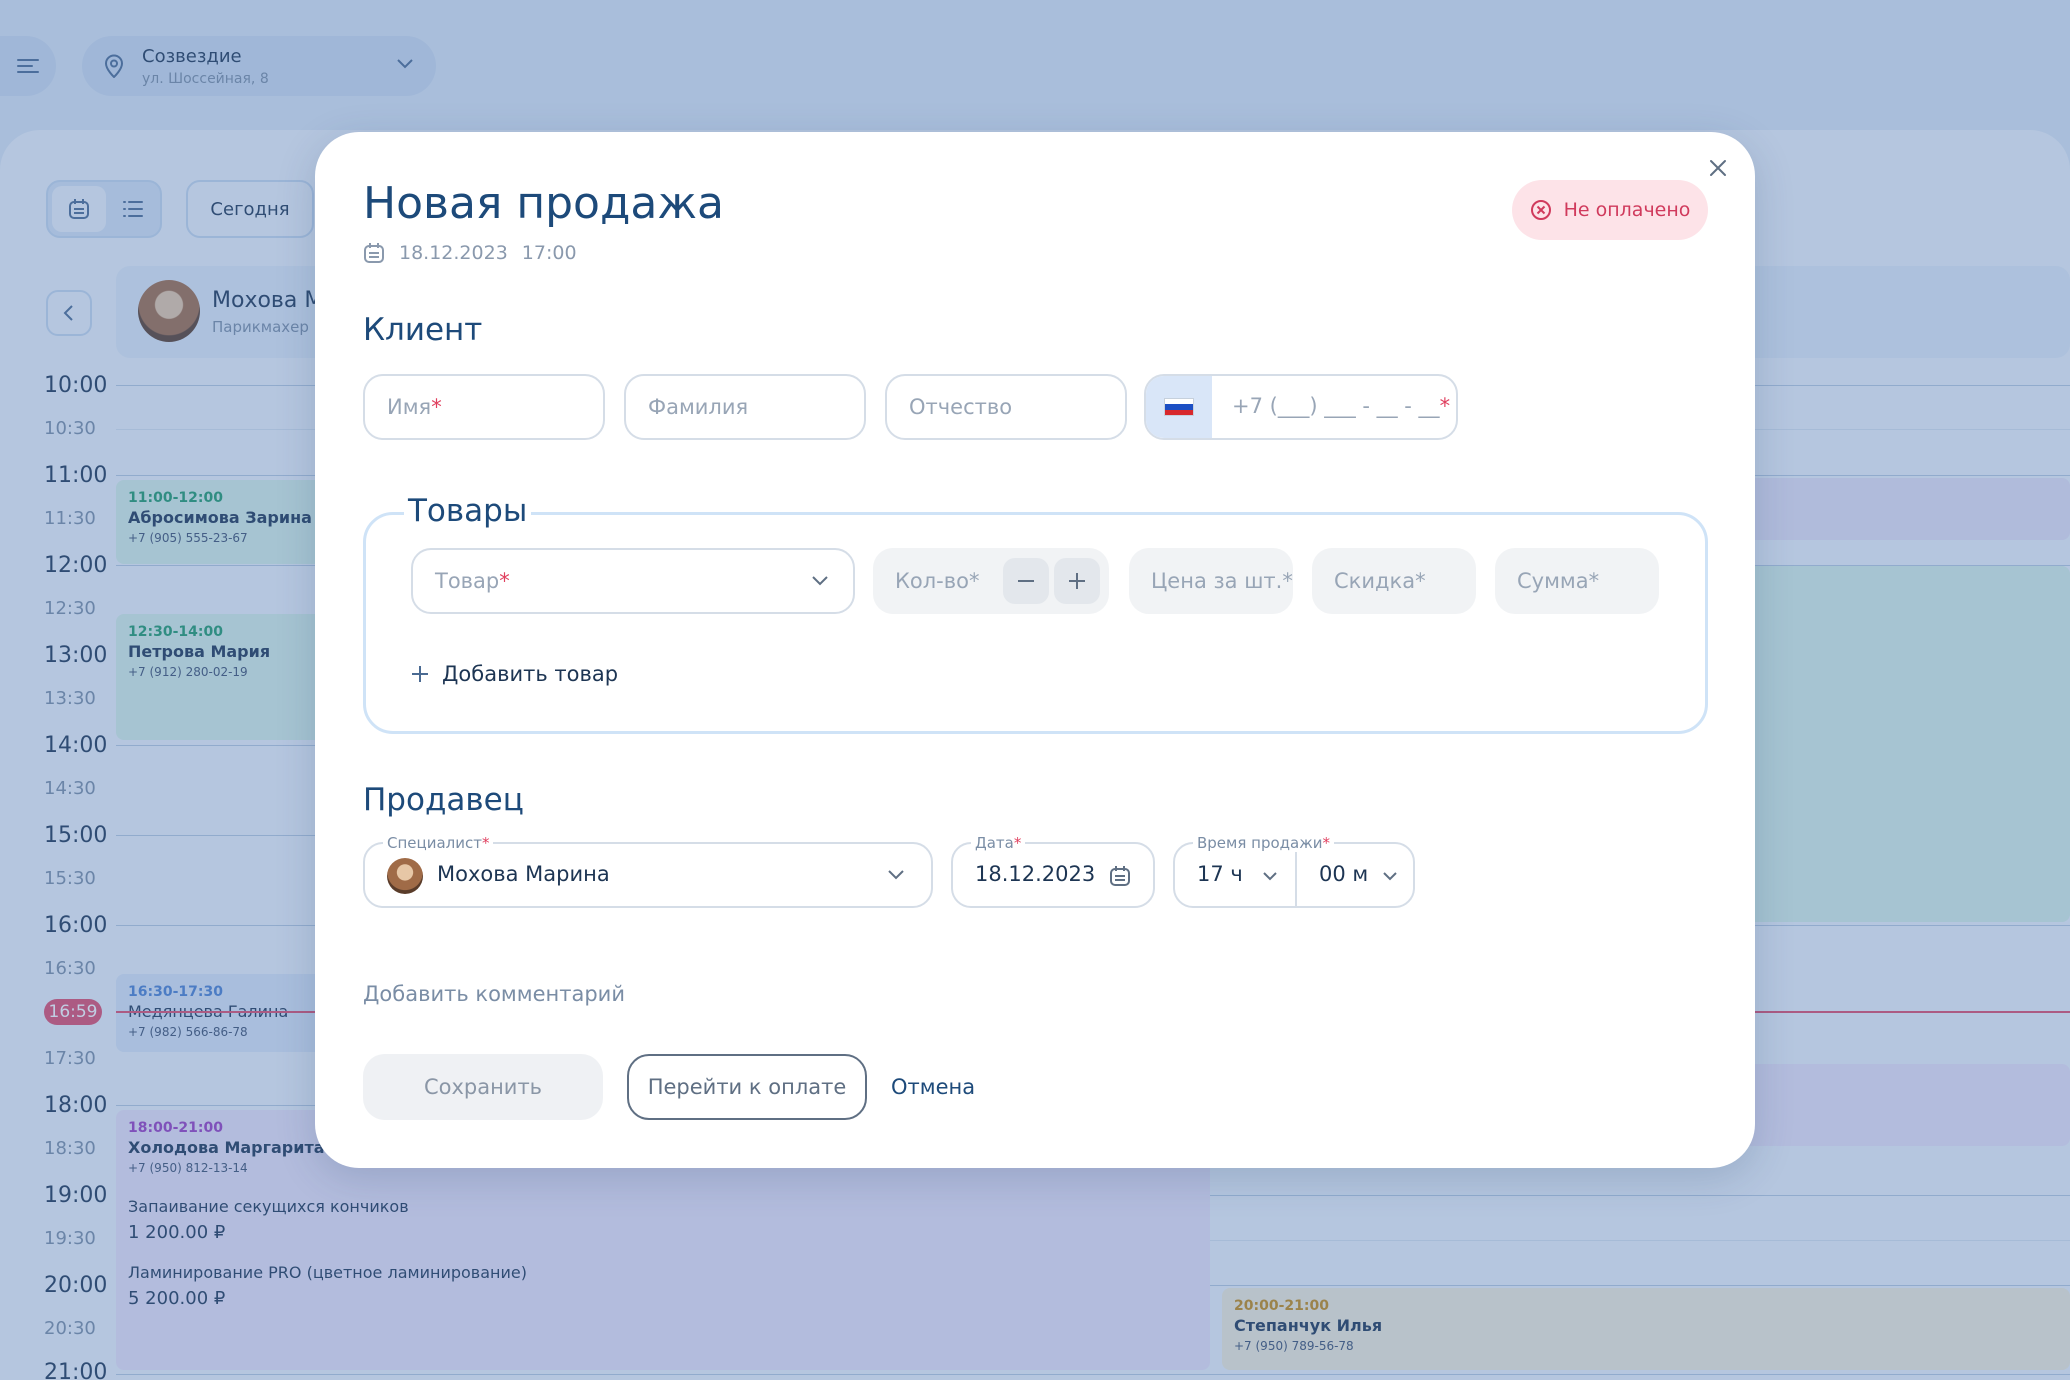 This screenshot has width=2070, height=1380. I want to click on specialist-label-text: Специалист, so click(434, 843).